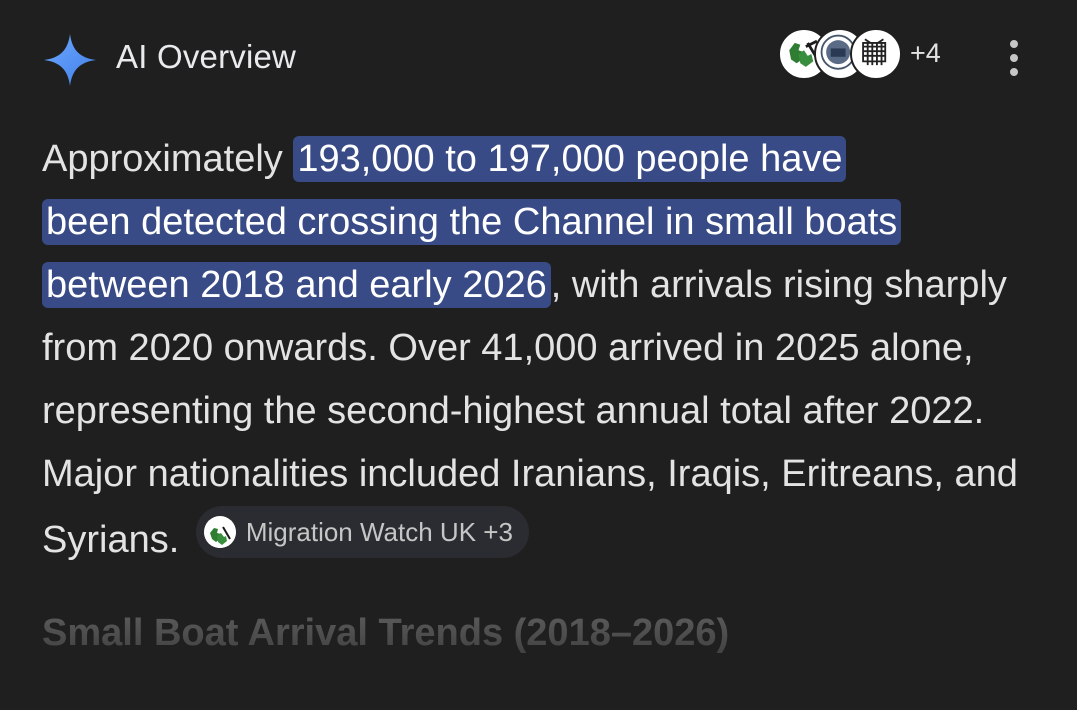  I want to click on sparkle-icon, so click(70, 60).